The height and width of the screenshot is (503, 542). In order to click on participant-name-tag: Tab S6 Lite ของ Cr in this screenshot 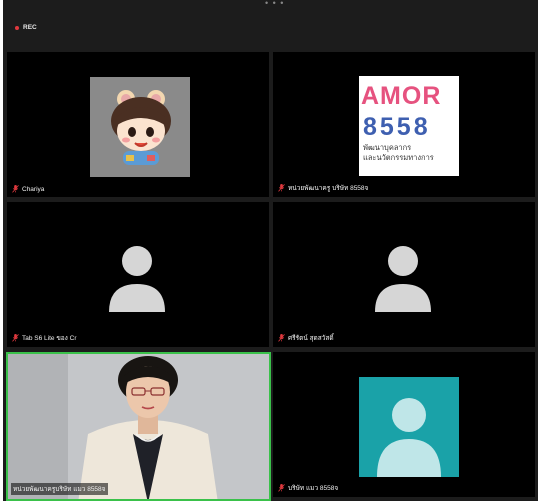, I will do `click(44, 338)`.